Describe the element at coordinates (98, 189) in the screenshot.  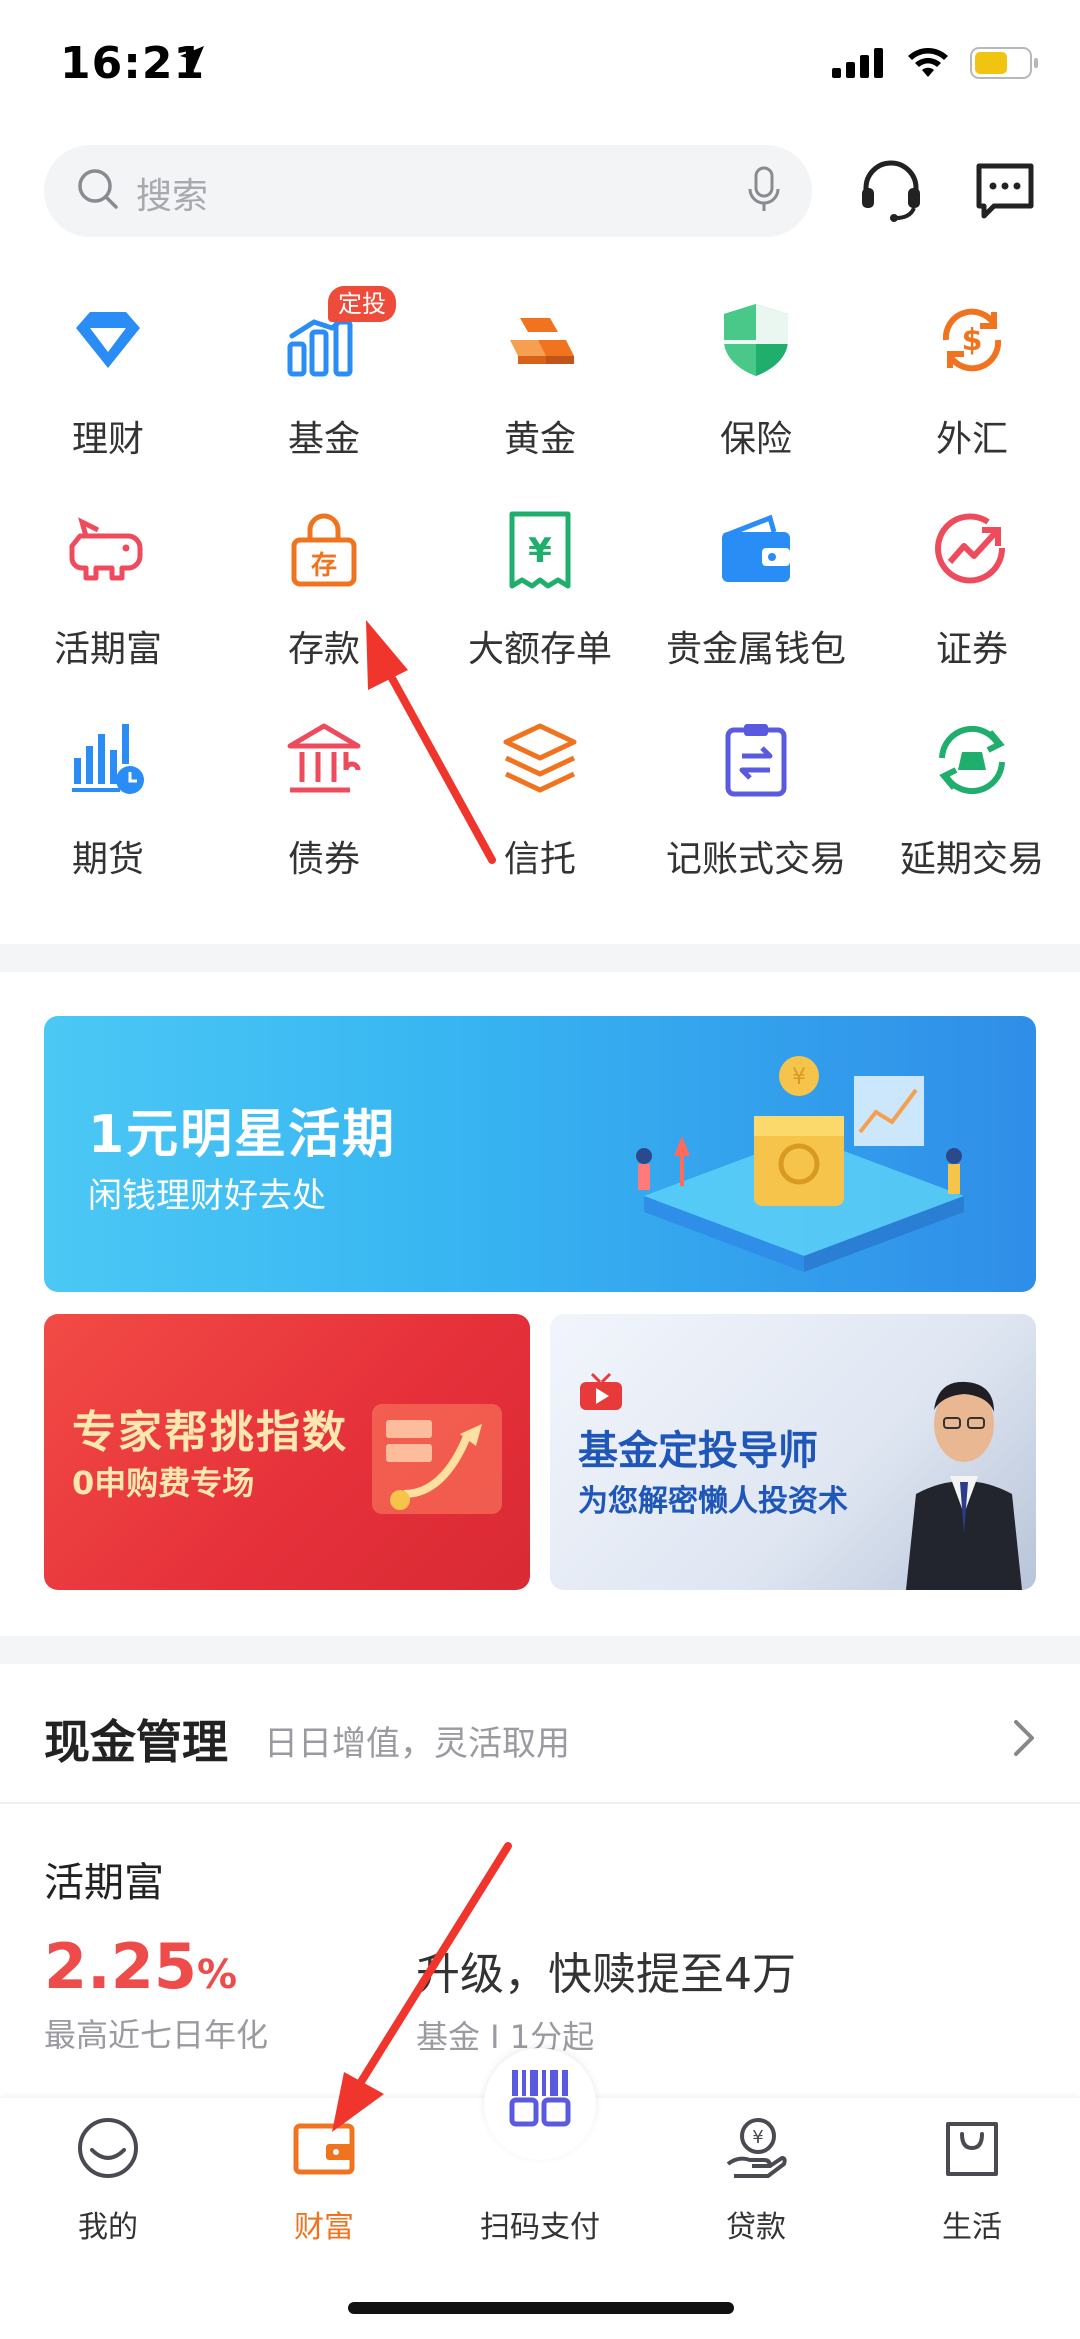
I see `search-icon` at that location.